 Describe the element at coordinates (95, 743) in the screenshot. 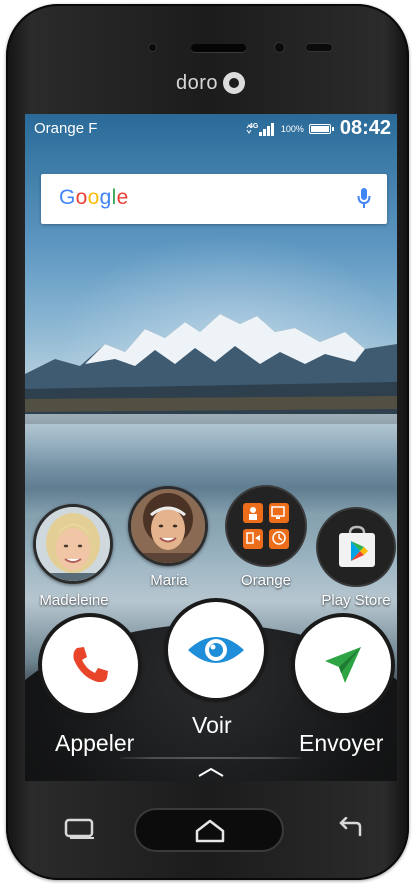

I see `call-label: Appeler` at that location.